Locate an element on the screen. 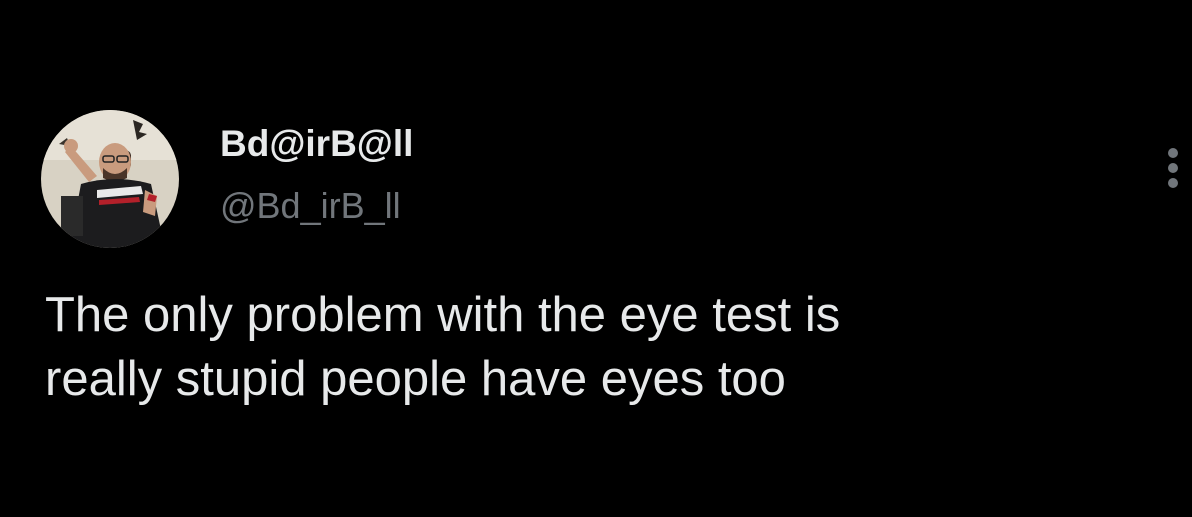  avatar is located at coordinates (110, 179).